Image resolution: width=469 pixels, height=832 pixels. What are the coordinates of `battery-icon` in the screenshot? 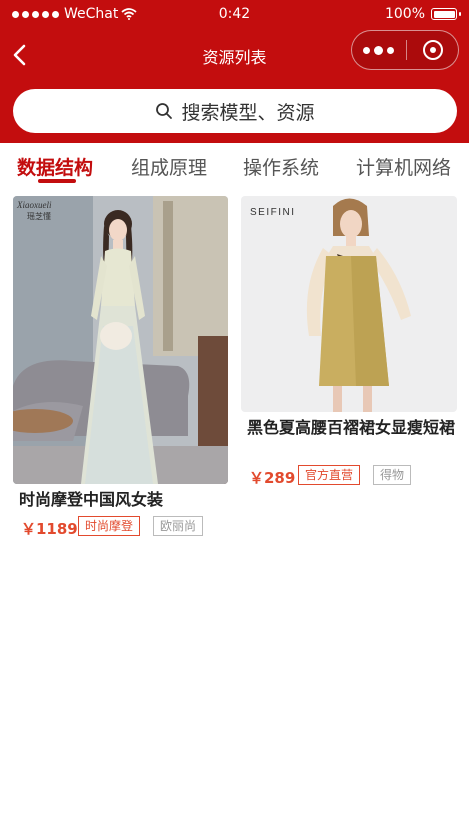 It's located at (446, 14).